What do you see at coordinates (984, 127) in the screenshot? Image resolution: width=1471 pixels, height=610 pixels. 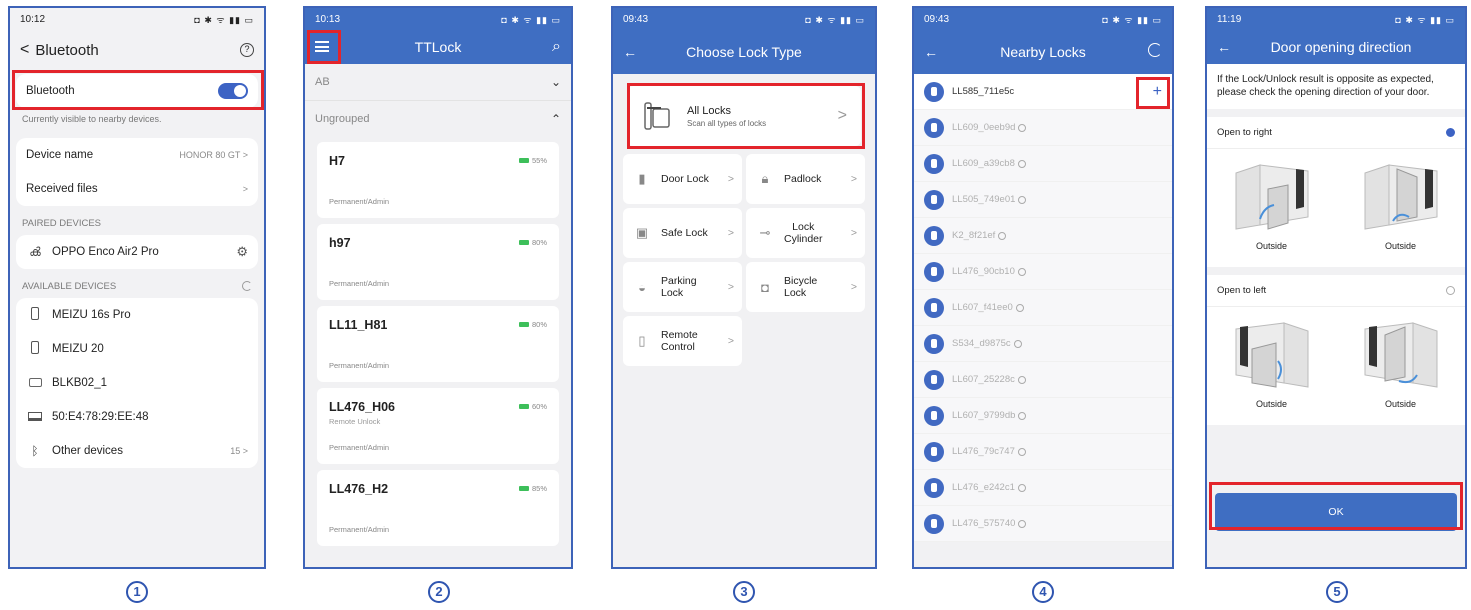 I see `lock-name: LL609_0eeb9d` at bounding box center [984, 127].